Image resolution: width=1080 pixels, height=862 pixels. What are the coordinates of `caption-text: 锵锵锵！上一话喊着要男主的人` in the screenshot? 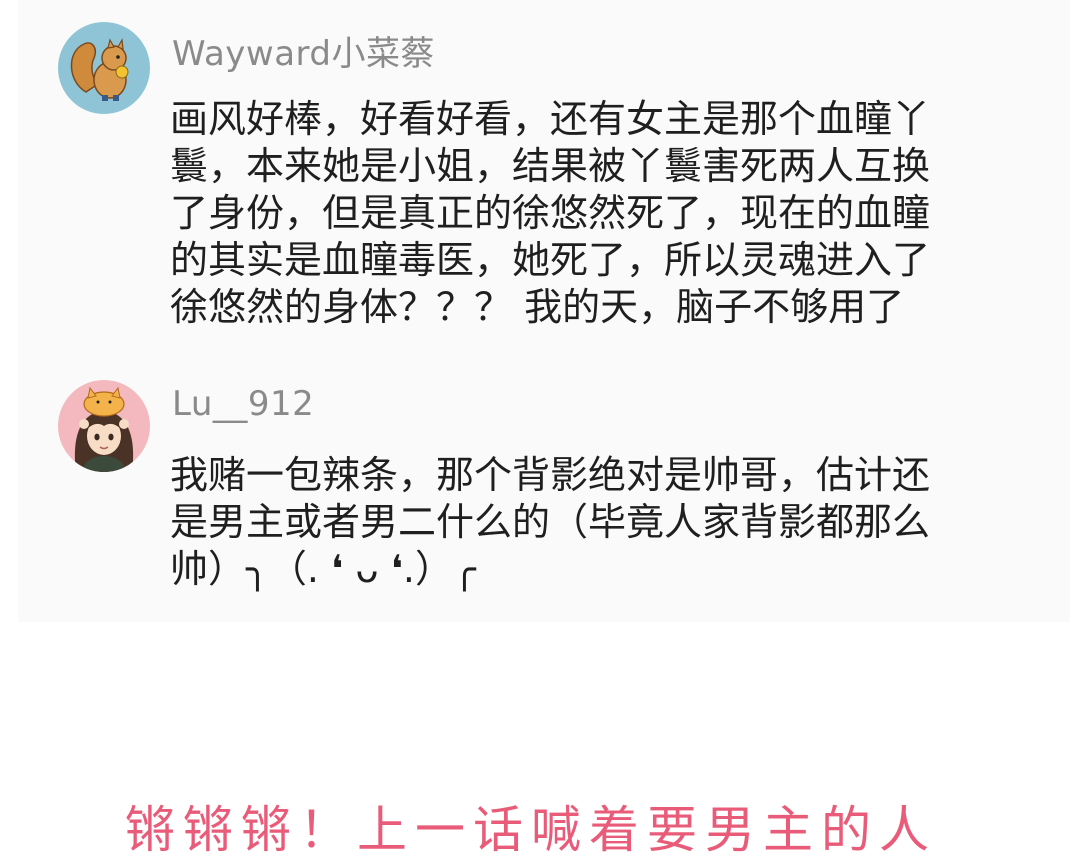 It's located at (531, 830).